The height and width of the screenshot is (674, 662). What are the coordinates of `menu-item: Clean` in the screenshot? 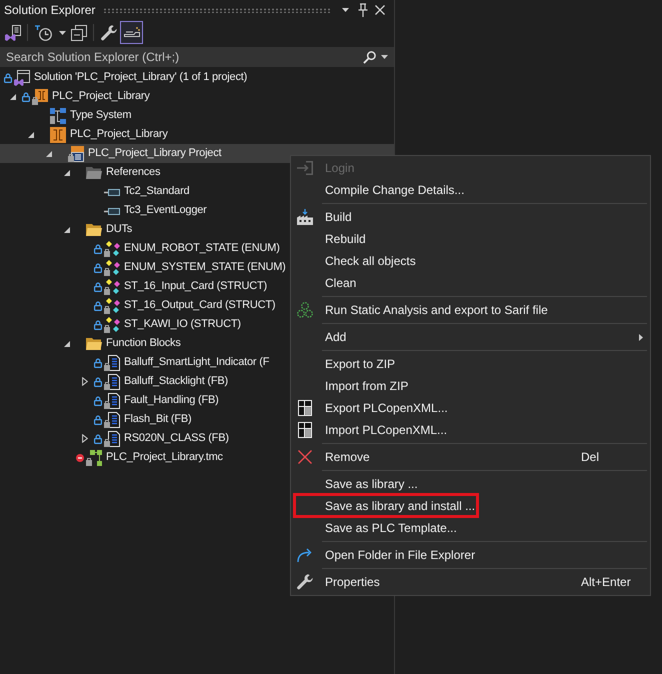 It's located at (470, 283).